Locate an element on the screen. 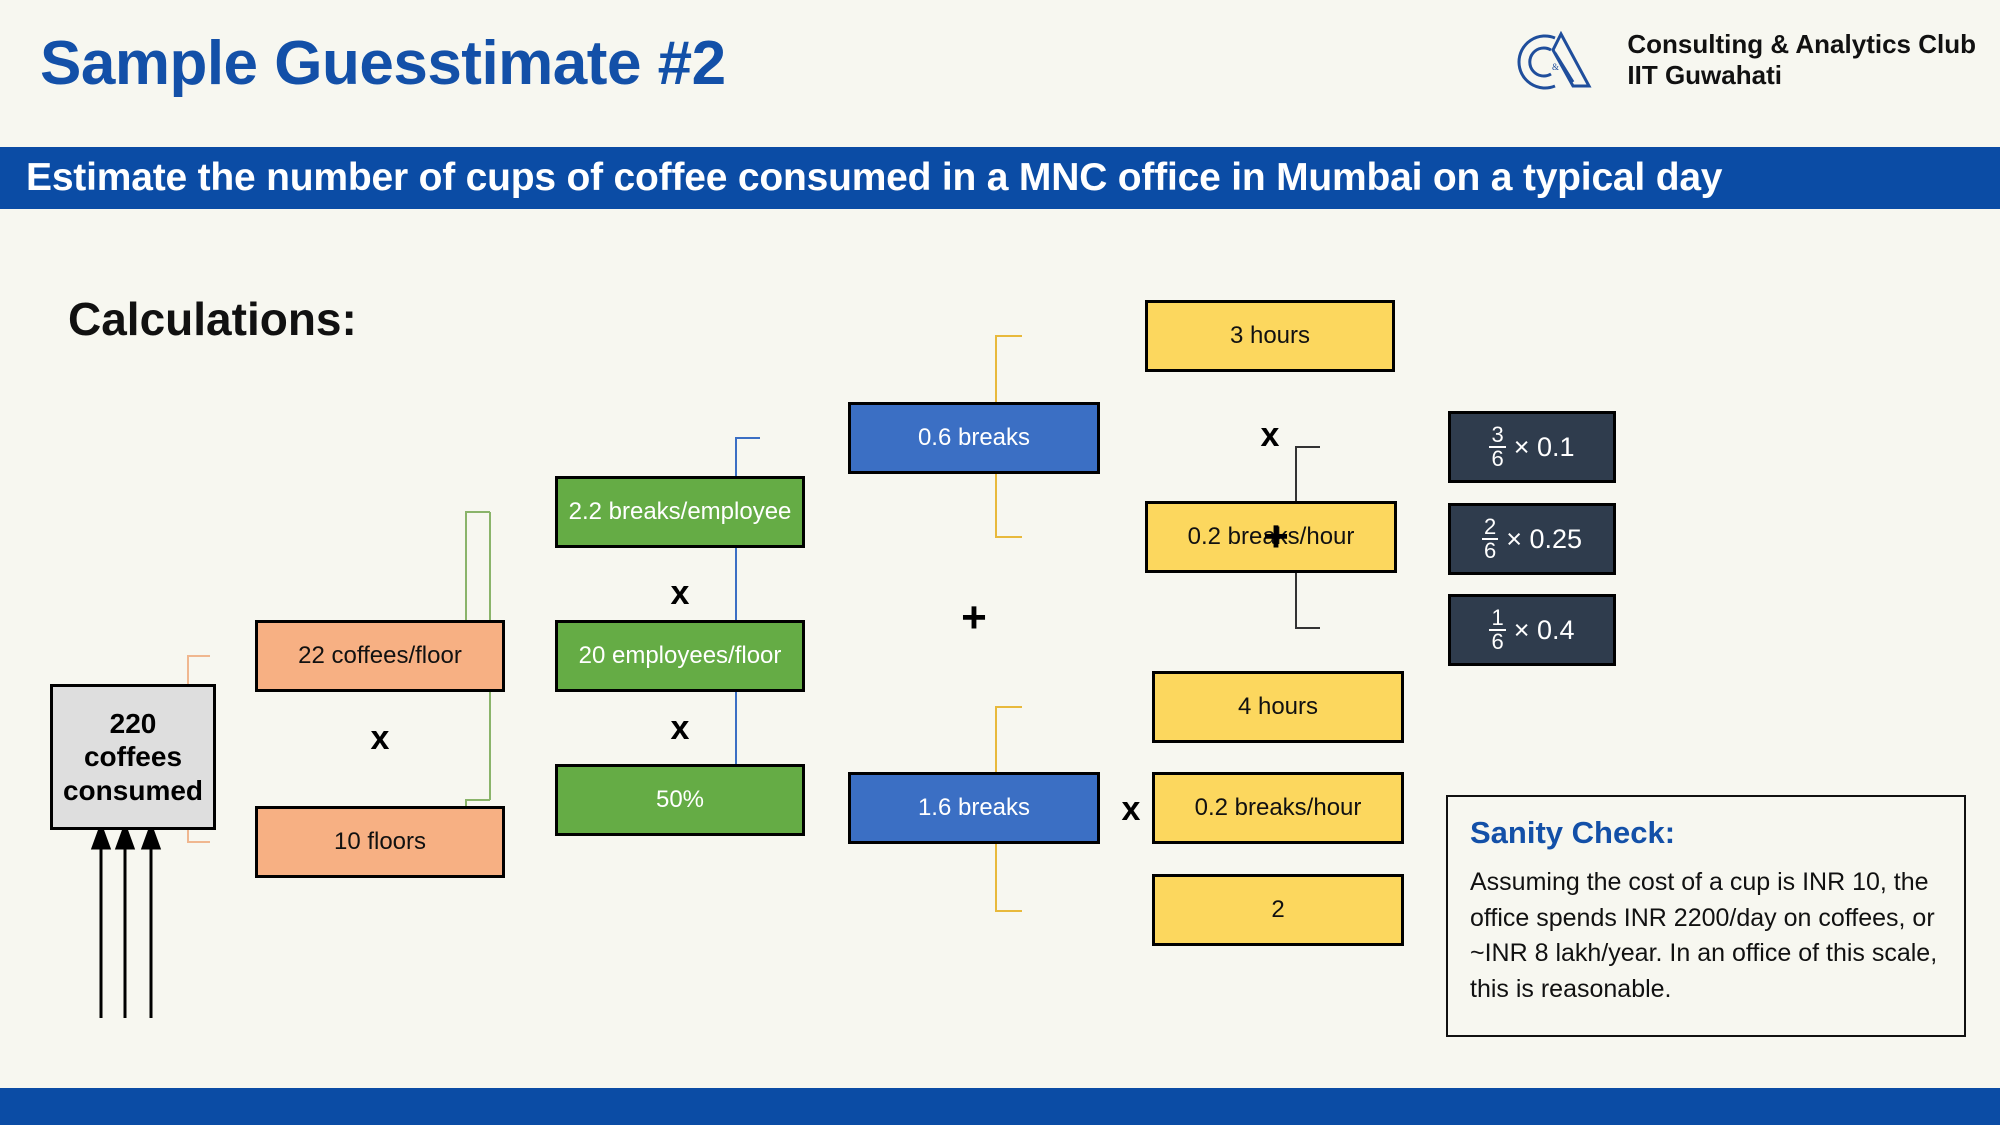 Image resolution: width=2000 pixels, height=1125 pixels. box-breaks-per-employee: 2.2 breaks/employee is located at coordinates (680, 512).